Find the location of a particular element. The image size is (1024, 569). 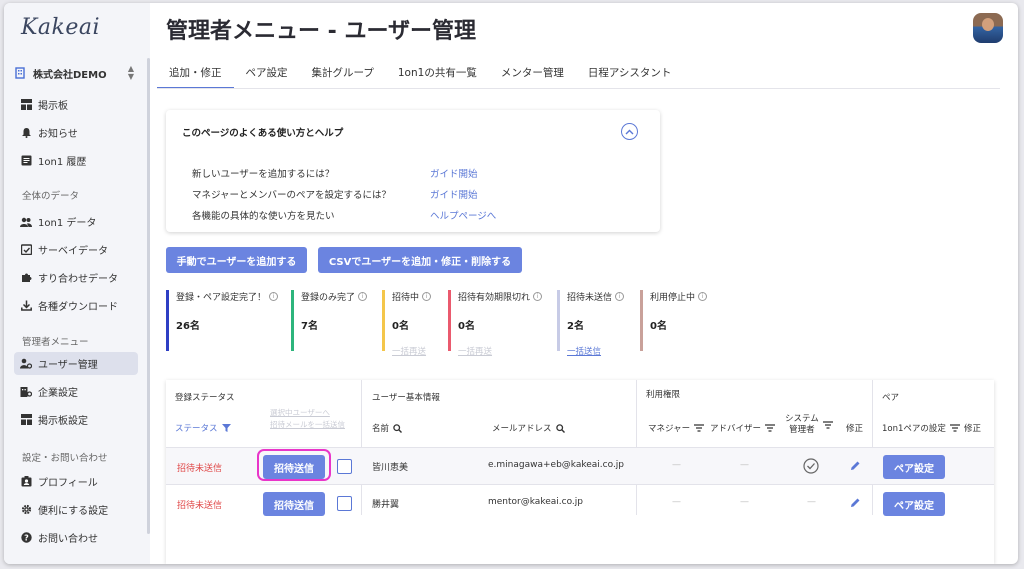

sidebar-item-label: 各種ダウンロード is located at coordinates (78, 307).